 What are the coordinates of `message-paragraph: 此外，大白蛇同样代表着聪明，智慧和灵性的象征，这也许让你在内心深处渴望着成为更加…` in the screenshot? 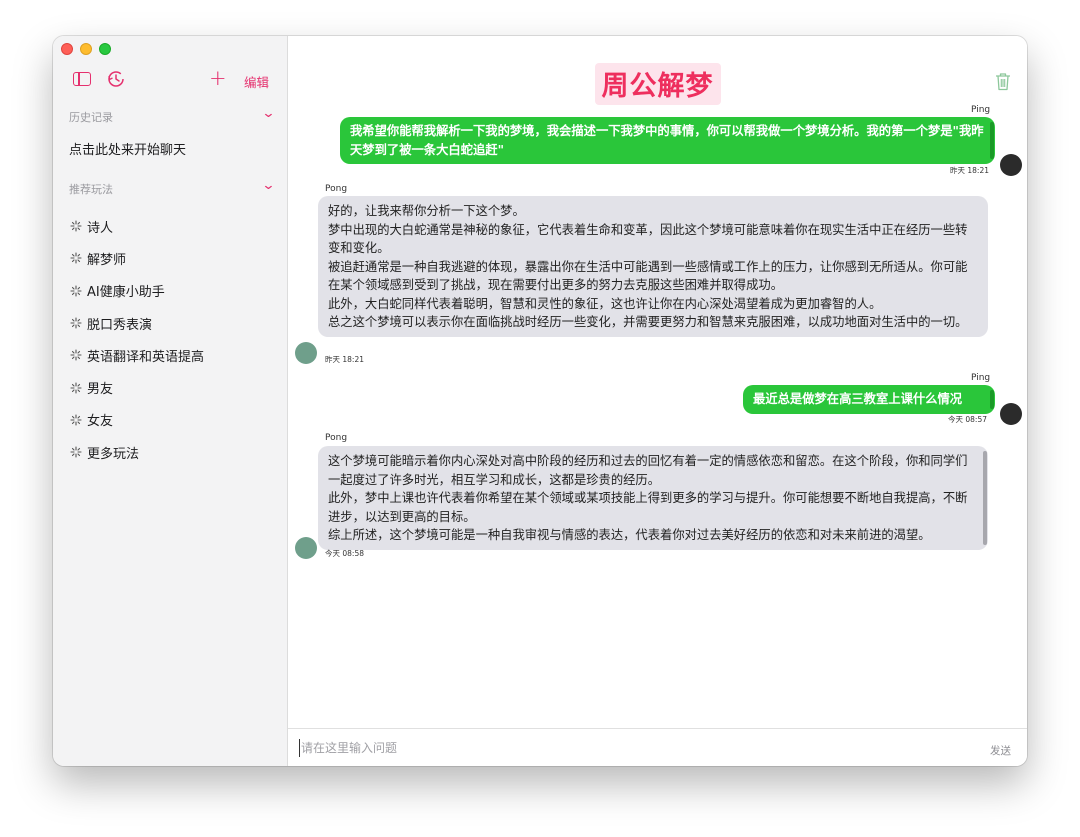 It's located at (605, 303).